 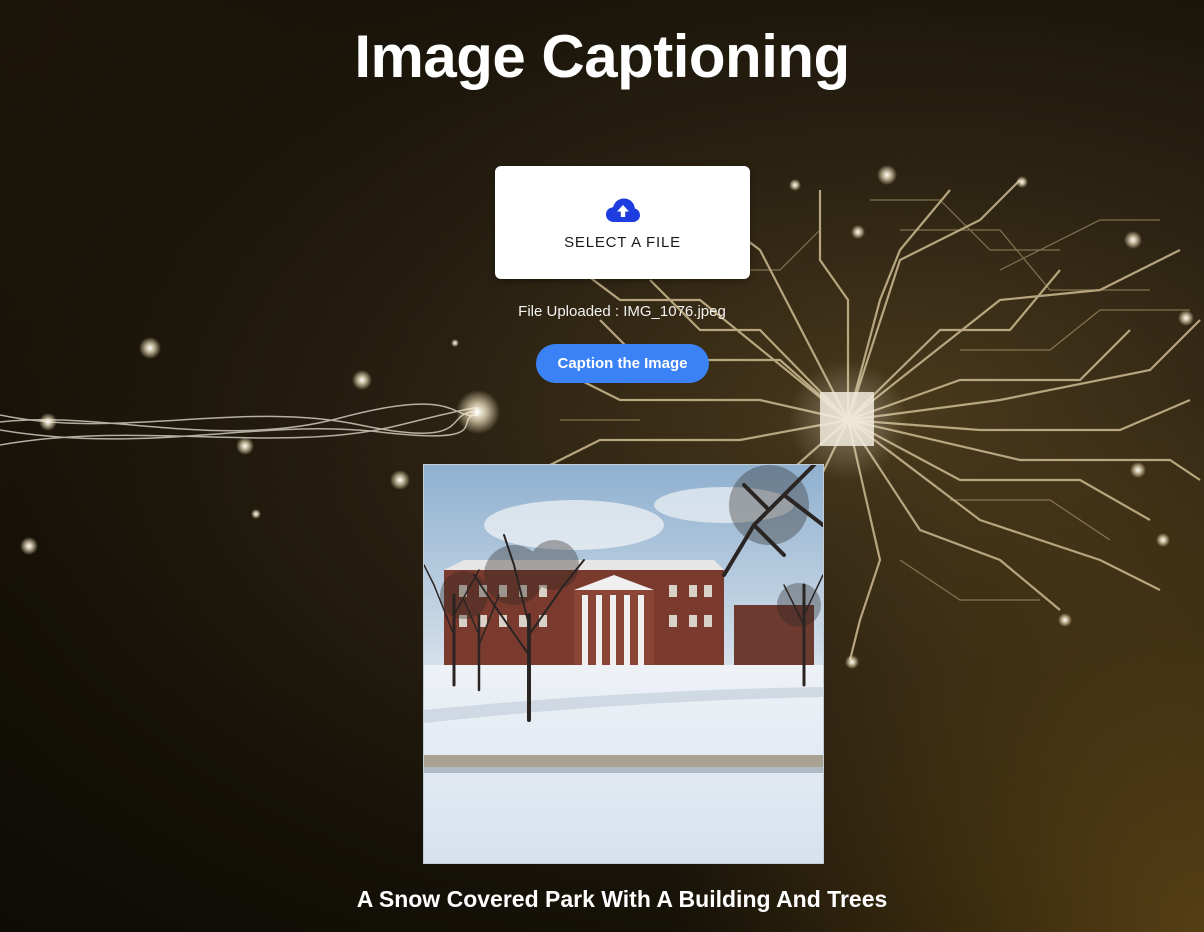 I want to click on uploaded-image-preview, so click(x=623, y=664).